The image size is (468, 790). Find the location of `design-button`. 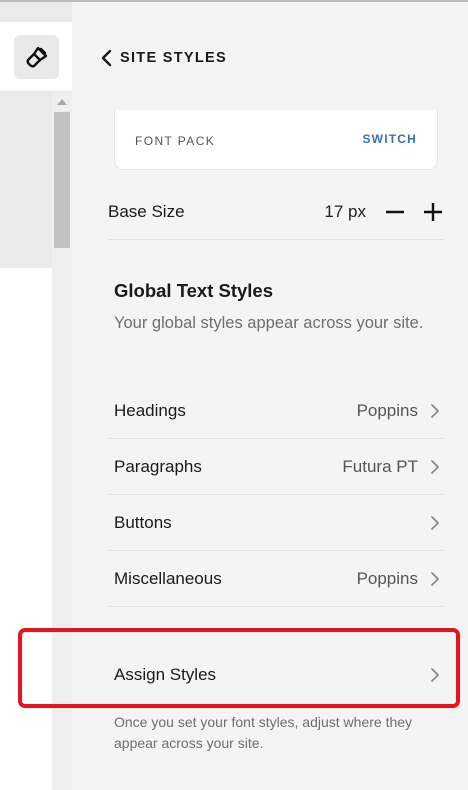

design-button is located at coordinates (36, 57).